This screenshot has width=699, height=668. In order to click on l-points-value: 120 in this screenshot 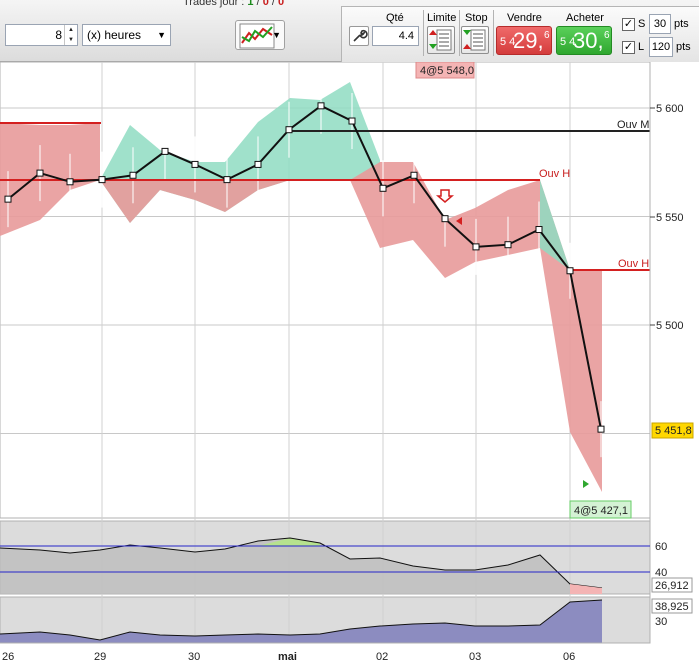, I will do `click(661, 47)`.